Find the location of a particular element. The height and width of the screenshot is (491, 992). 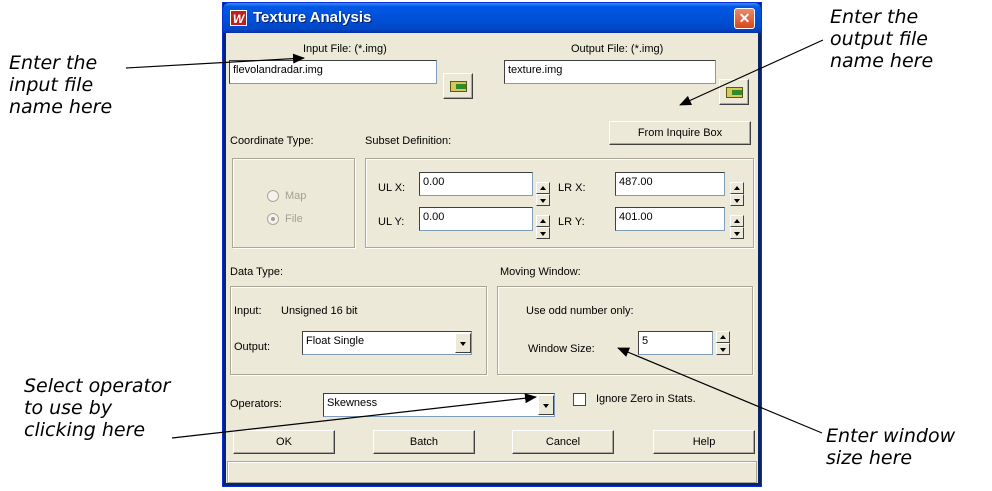

lry-field: 401.00 is located at coordinates (670, 219).